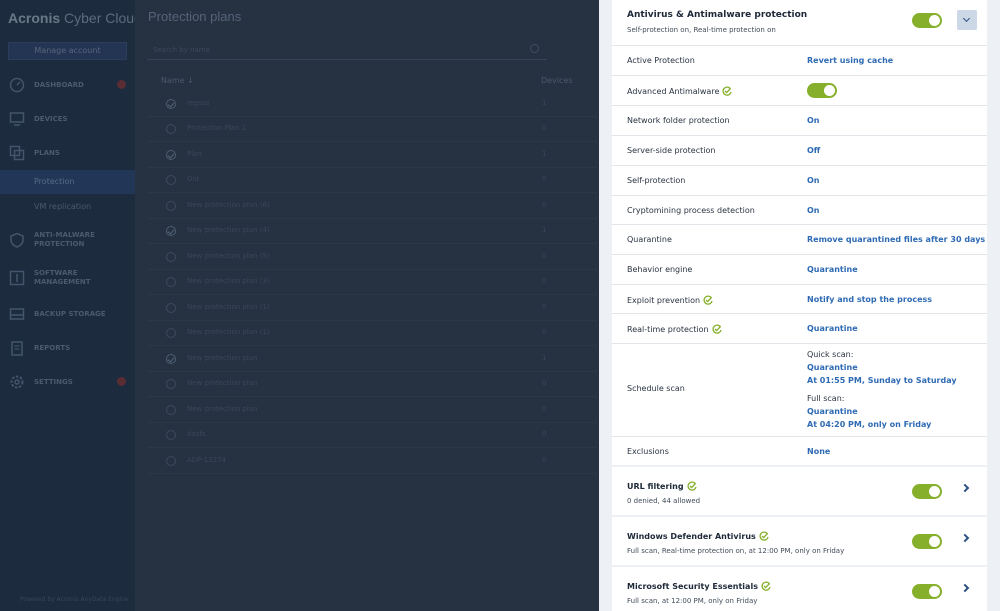 The width and height of the screenshot is (1000, 611). What do you see at coordinates (799, 121) in the screenshot?
I see `setting-row-network-folder-protection: Network folder protection On` at bounding box center [799, 121].